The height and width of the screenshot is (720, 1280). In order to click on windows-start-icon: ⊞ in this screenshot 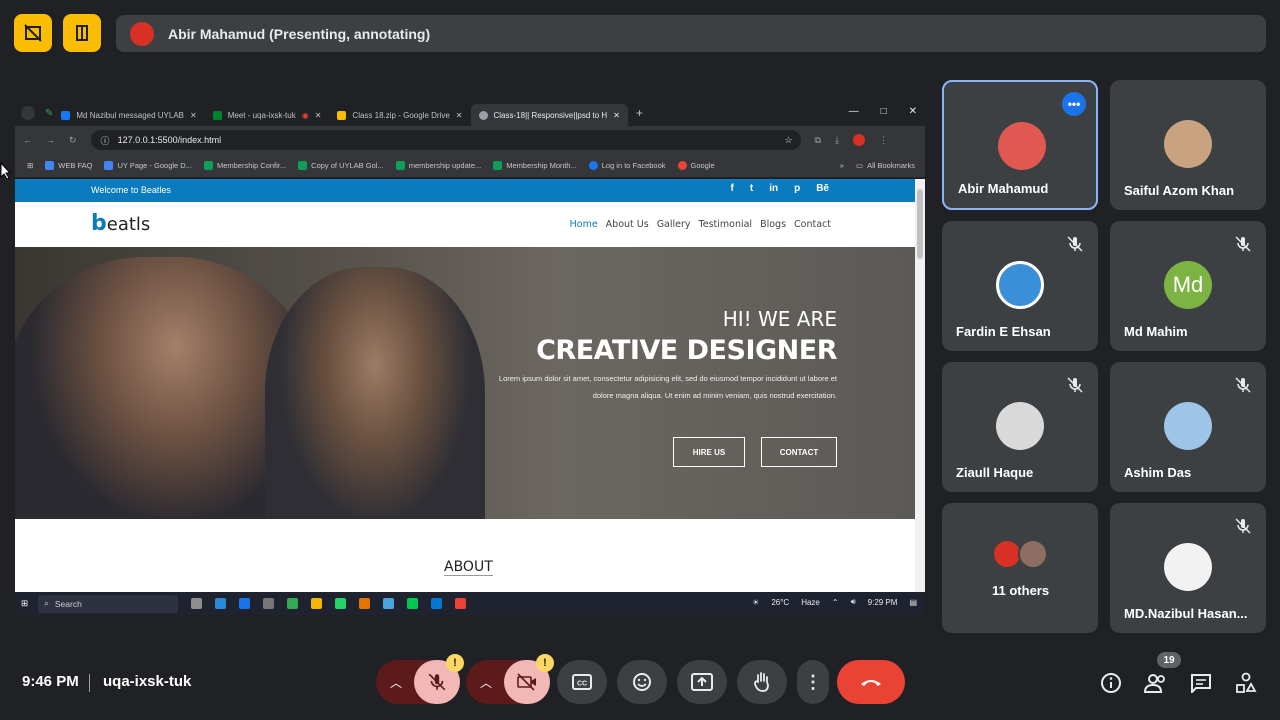, I will do `click(24, 603)`.